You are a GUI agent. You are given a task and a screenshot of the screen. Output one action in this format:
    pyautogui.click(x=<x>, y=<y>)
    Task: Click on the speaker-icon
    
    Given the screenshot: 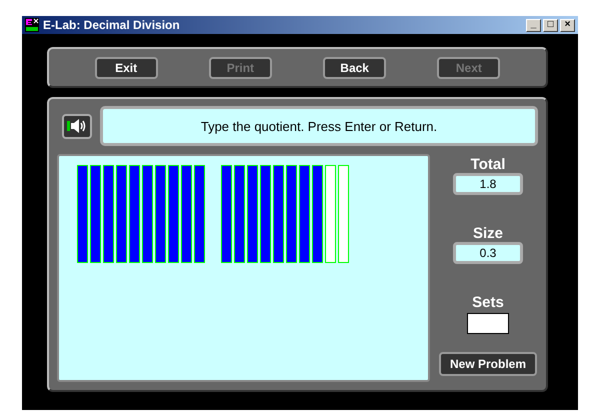 What is the action you would take?
    pyautogui.click(x=77, y=126)
    